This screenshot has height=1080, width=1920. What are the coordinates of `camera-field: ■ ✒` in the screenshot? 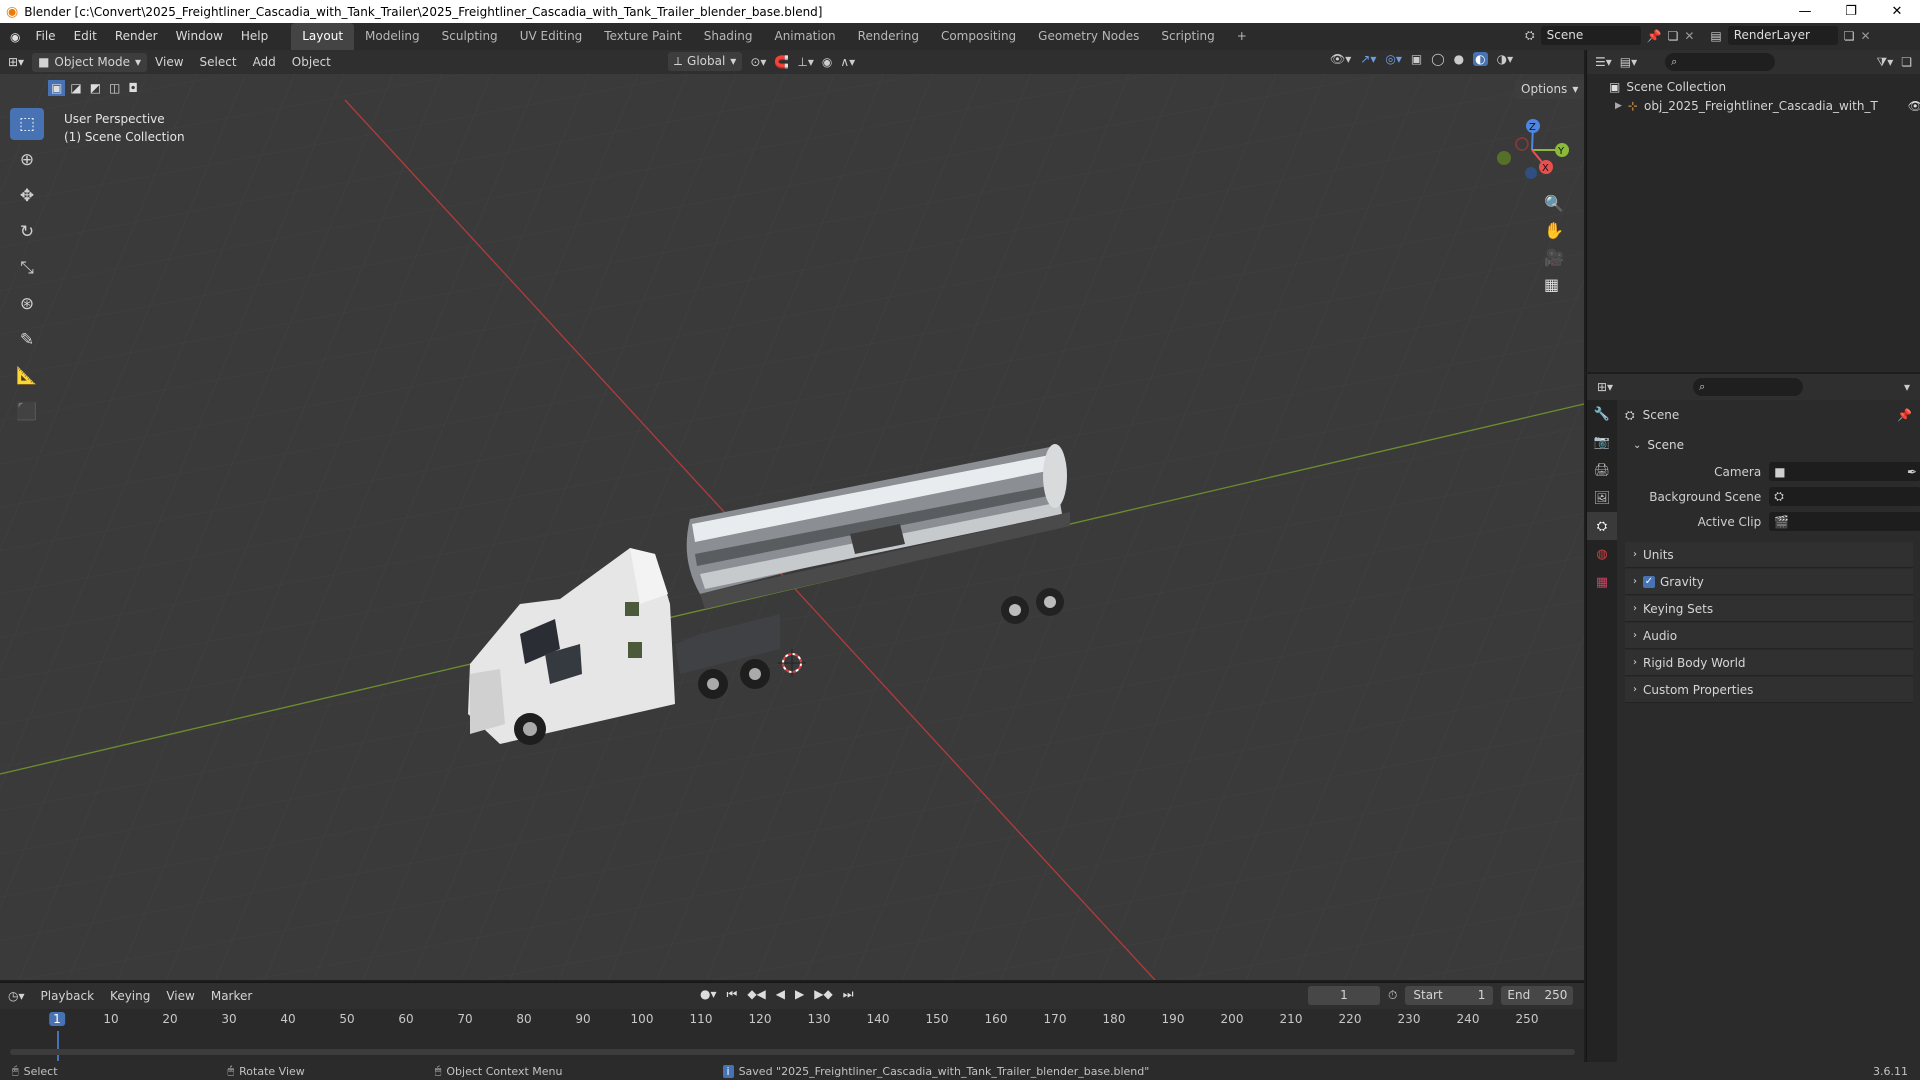 It's located at (1844, 471).